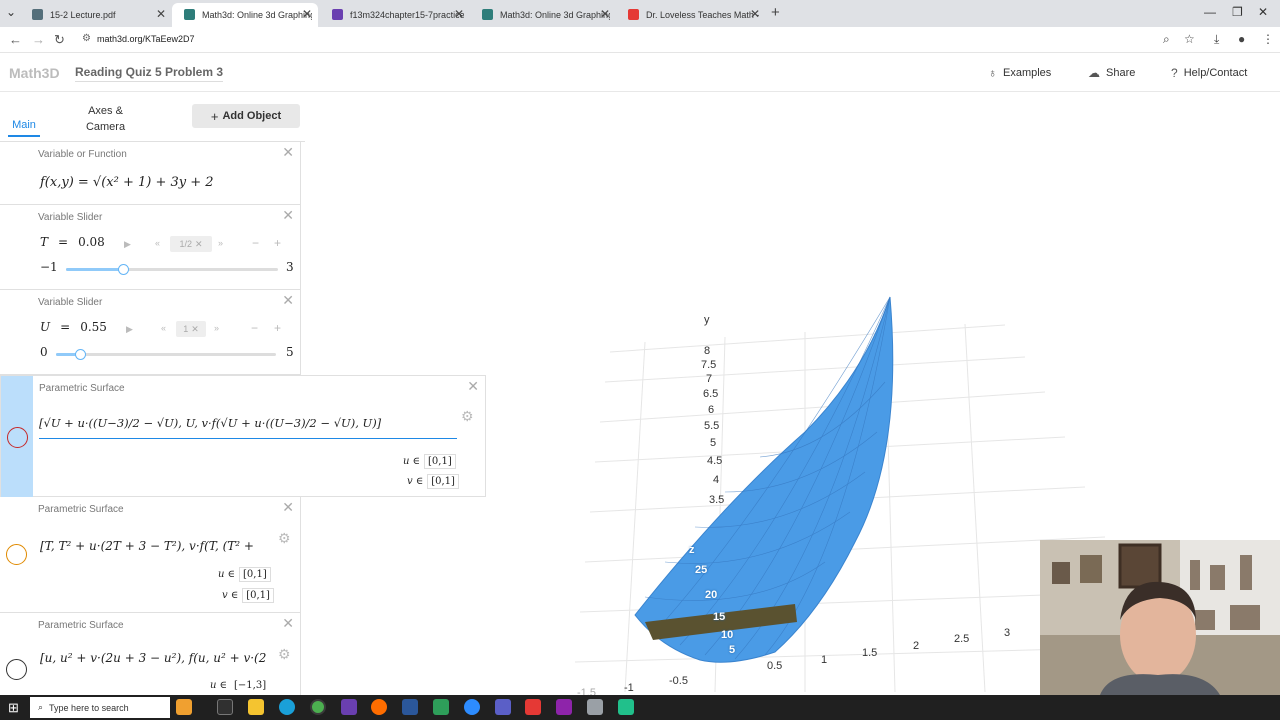 The image size is (1280, 720). What do you see at coordinates (287, 707) in the screenshot?
I see `edge-icon` at bounding box center [287, 707].